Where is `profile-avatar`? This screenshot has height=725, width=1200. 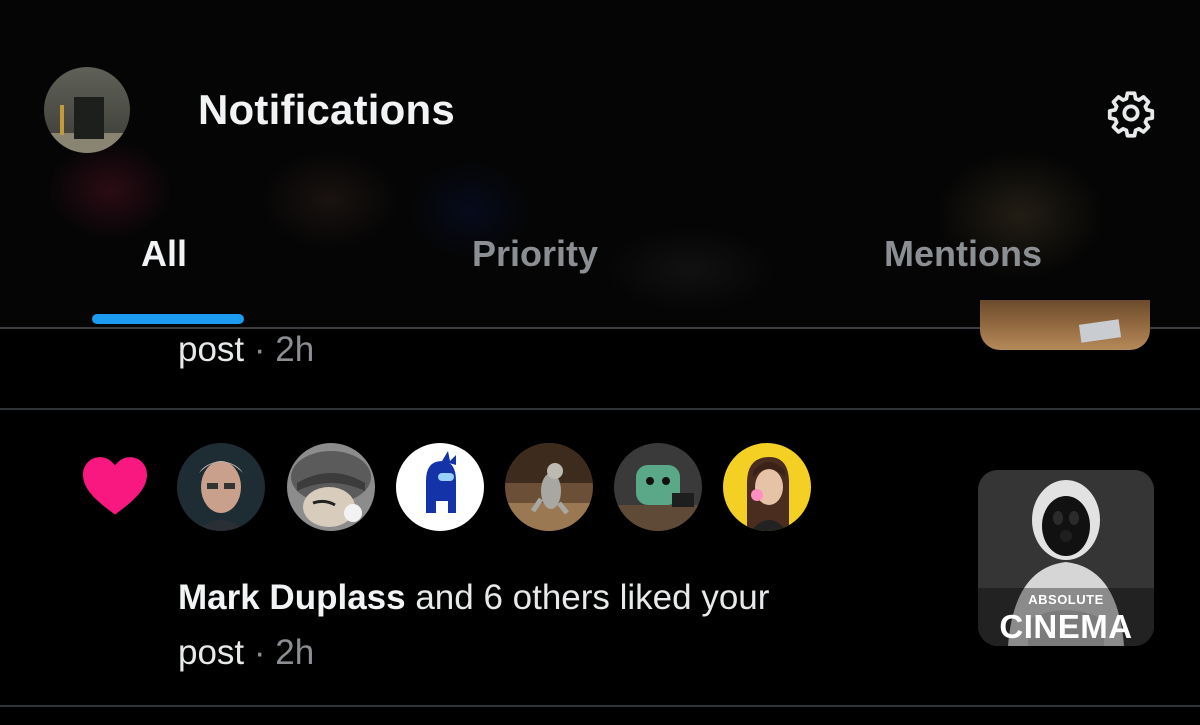
profile-avatar is located at coordinates (87, 110).